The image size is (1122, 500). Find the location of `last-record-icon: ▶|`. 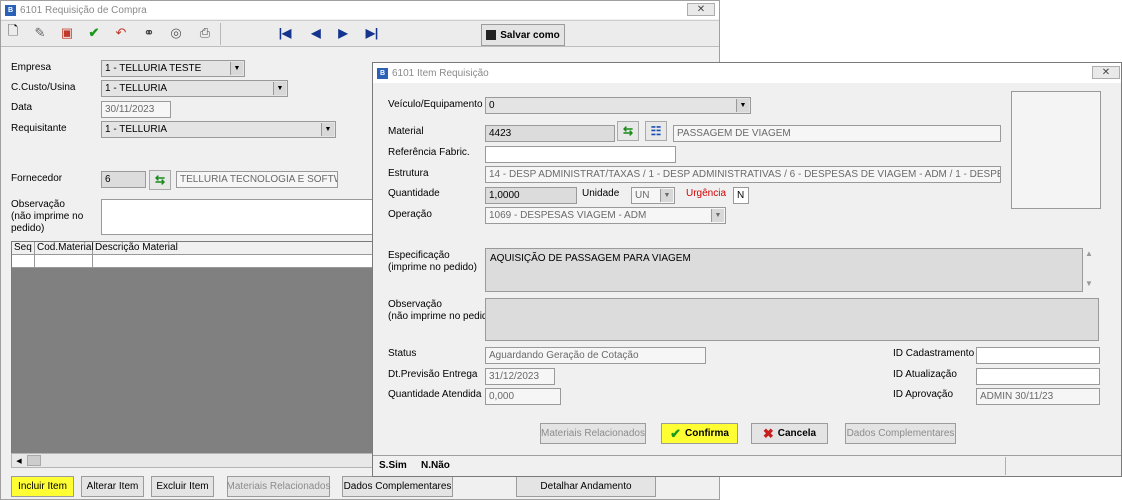

last-record-icon: ▶| is located at coordinates (372, 33).